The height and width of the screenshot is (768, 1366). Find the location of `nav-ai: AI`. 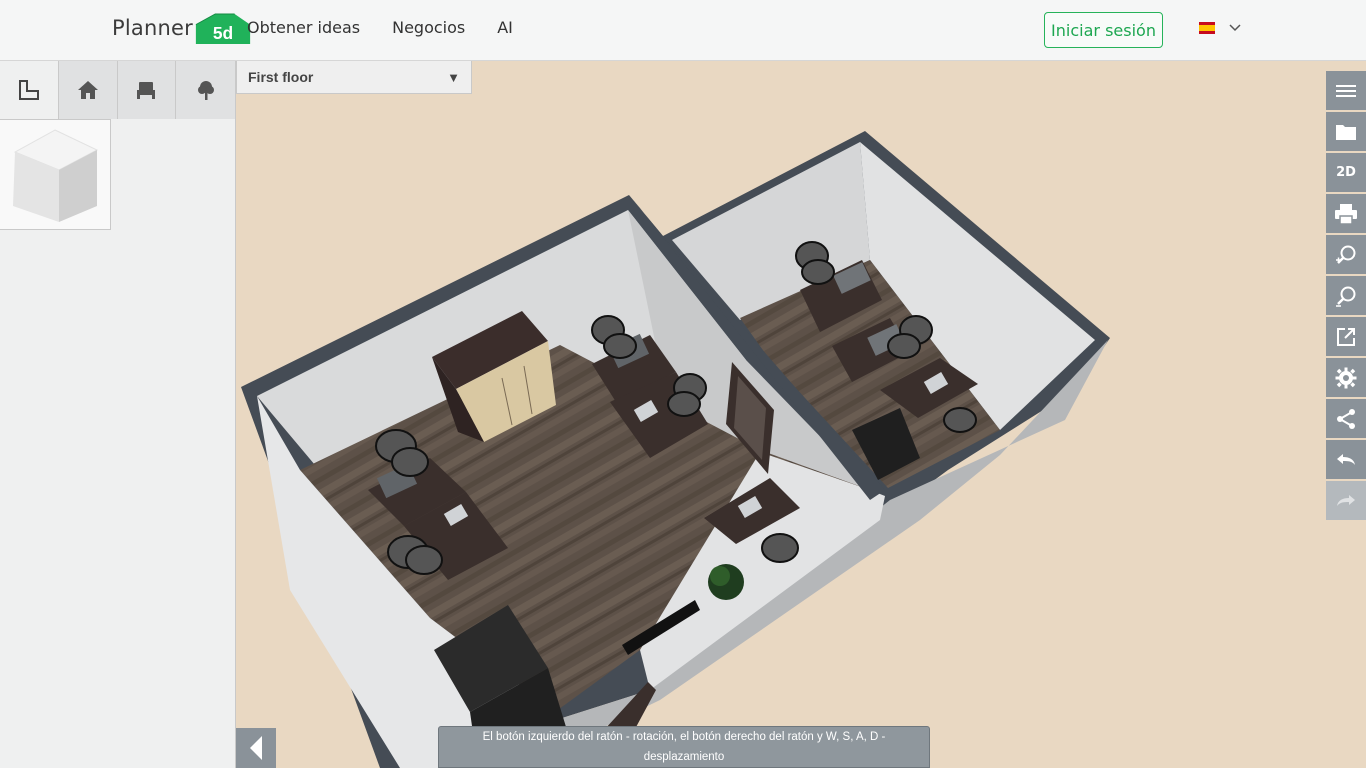

nav-ai: AI is located at coordinates (505, 27).